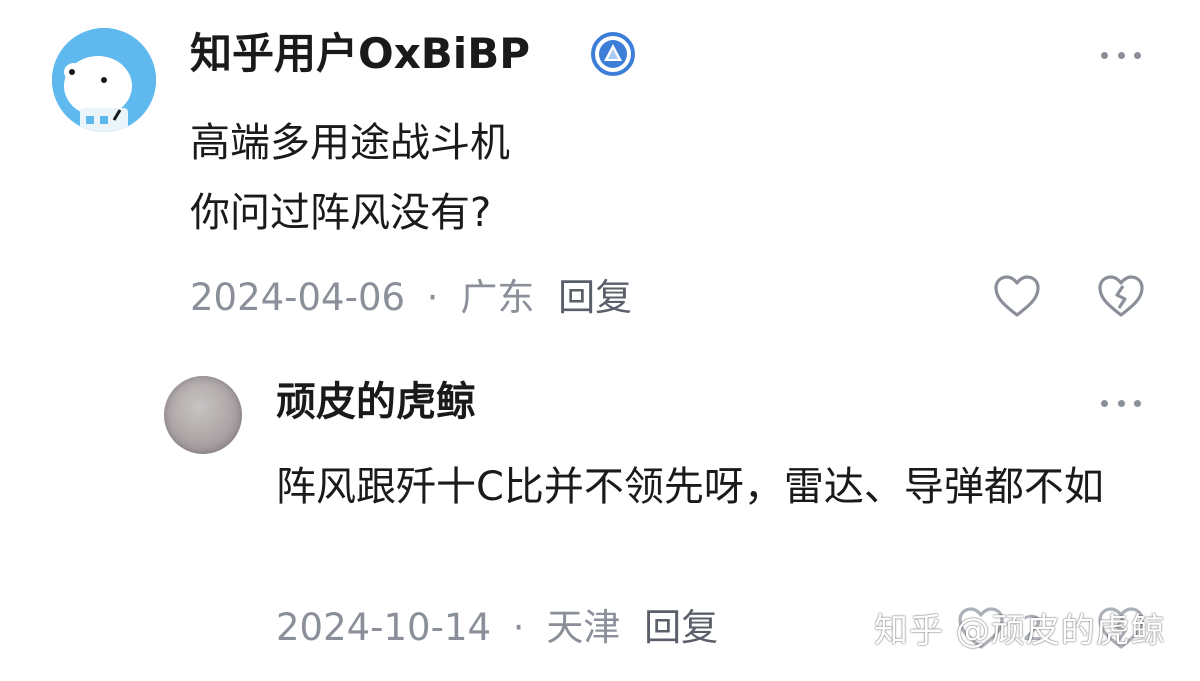 The width and height of the screenshot is (1200, 681). What do you see at coordinates (1020, 631) in the screenshot?
I see `watermark: 知乎 @顽皮的虎鲸` at bounding box center [1020, 631].